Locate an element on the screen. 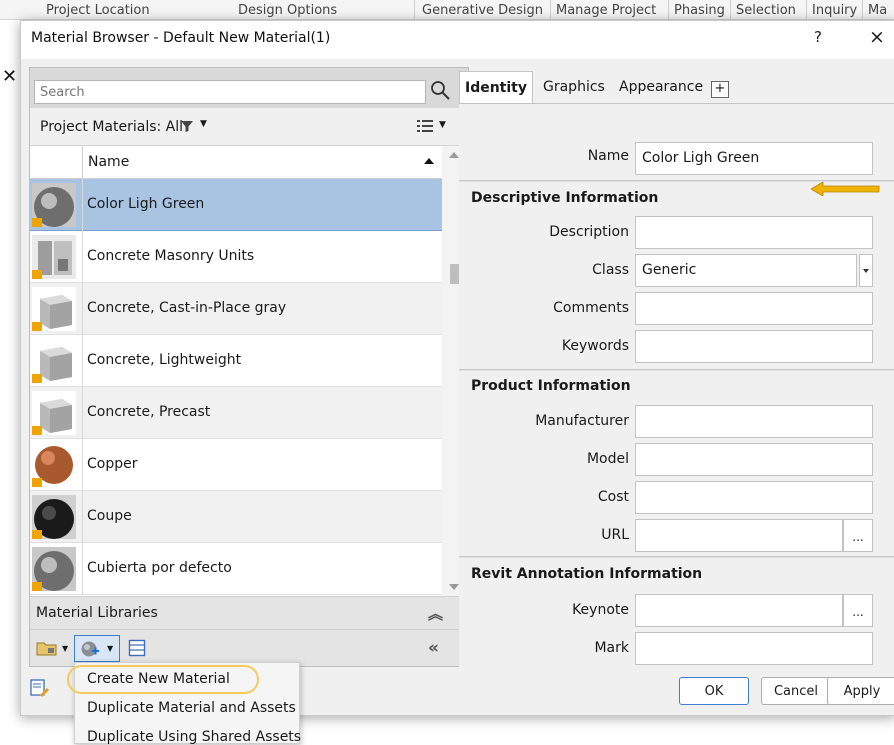 Image resolution: width=894 pixels, height=745 pixels. material-row: Coupe is located at coordinates (236, 517).